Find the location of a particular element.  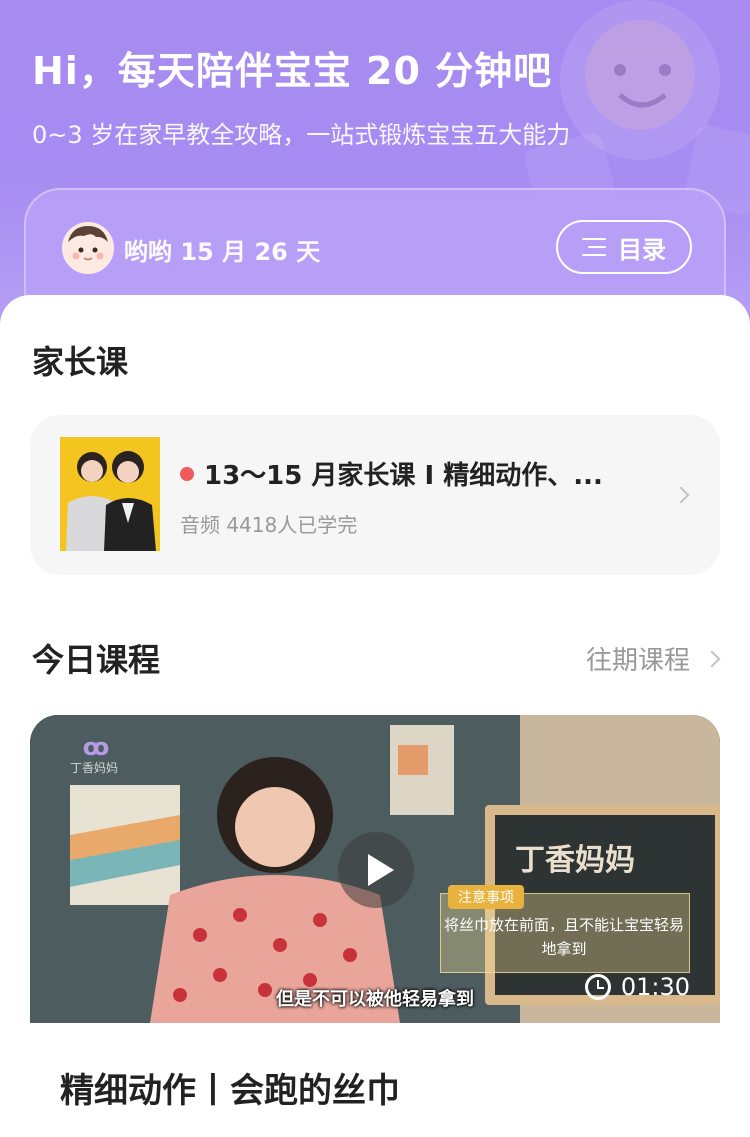

parent-course-meta: 音频 4418人已学完 is located at coordinates (269, 525).